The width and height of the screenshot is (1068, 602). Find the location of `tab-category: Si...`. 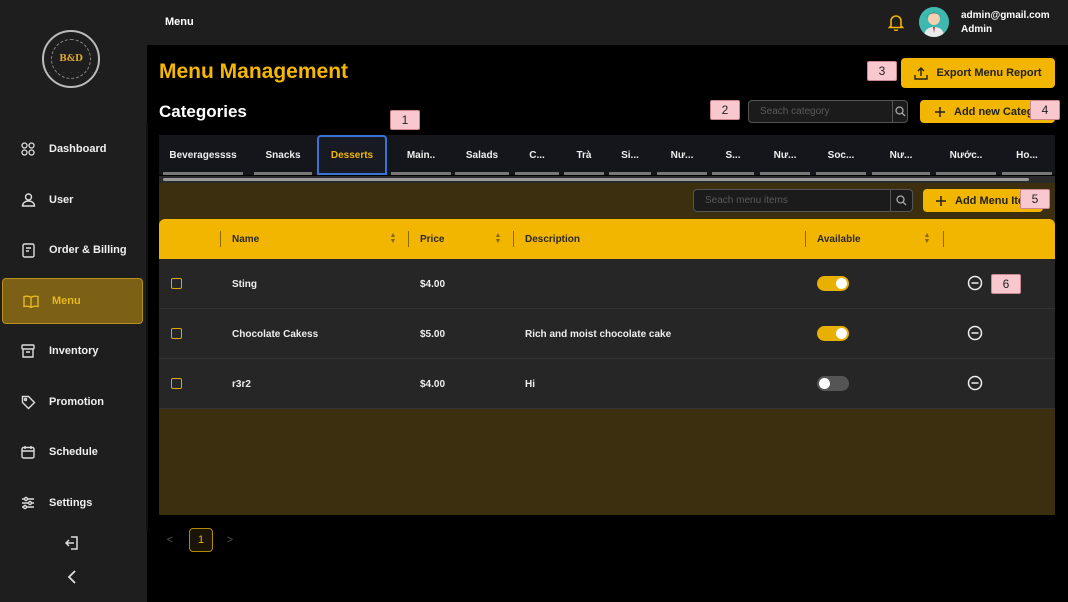

tab-category: Si... is located at coordinates (630, 155).